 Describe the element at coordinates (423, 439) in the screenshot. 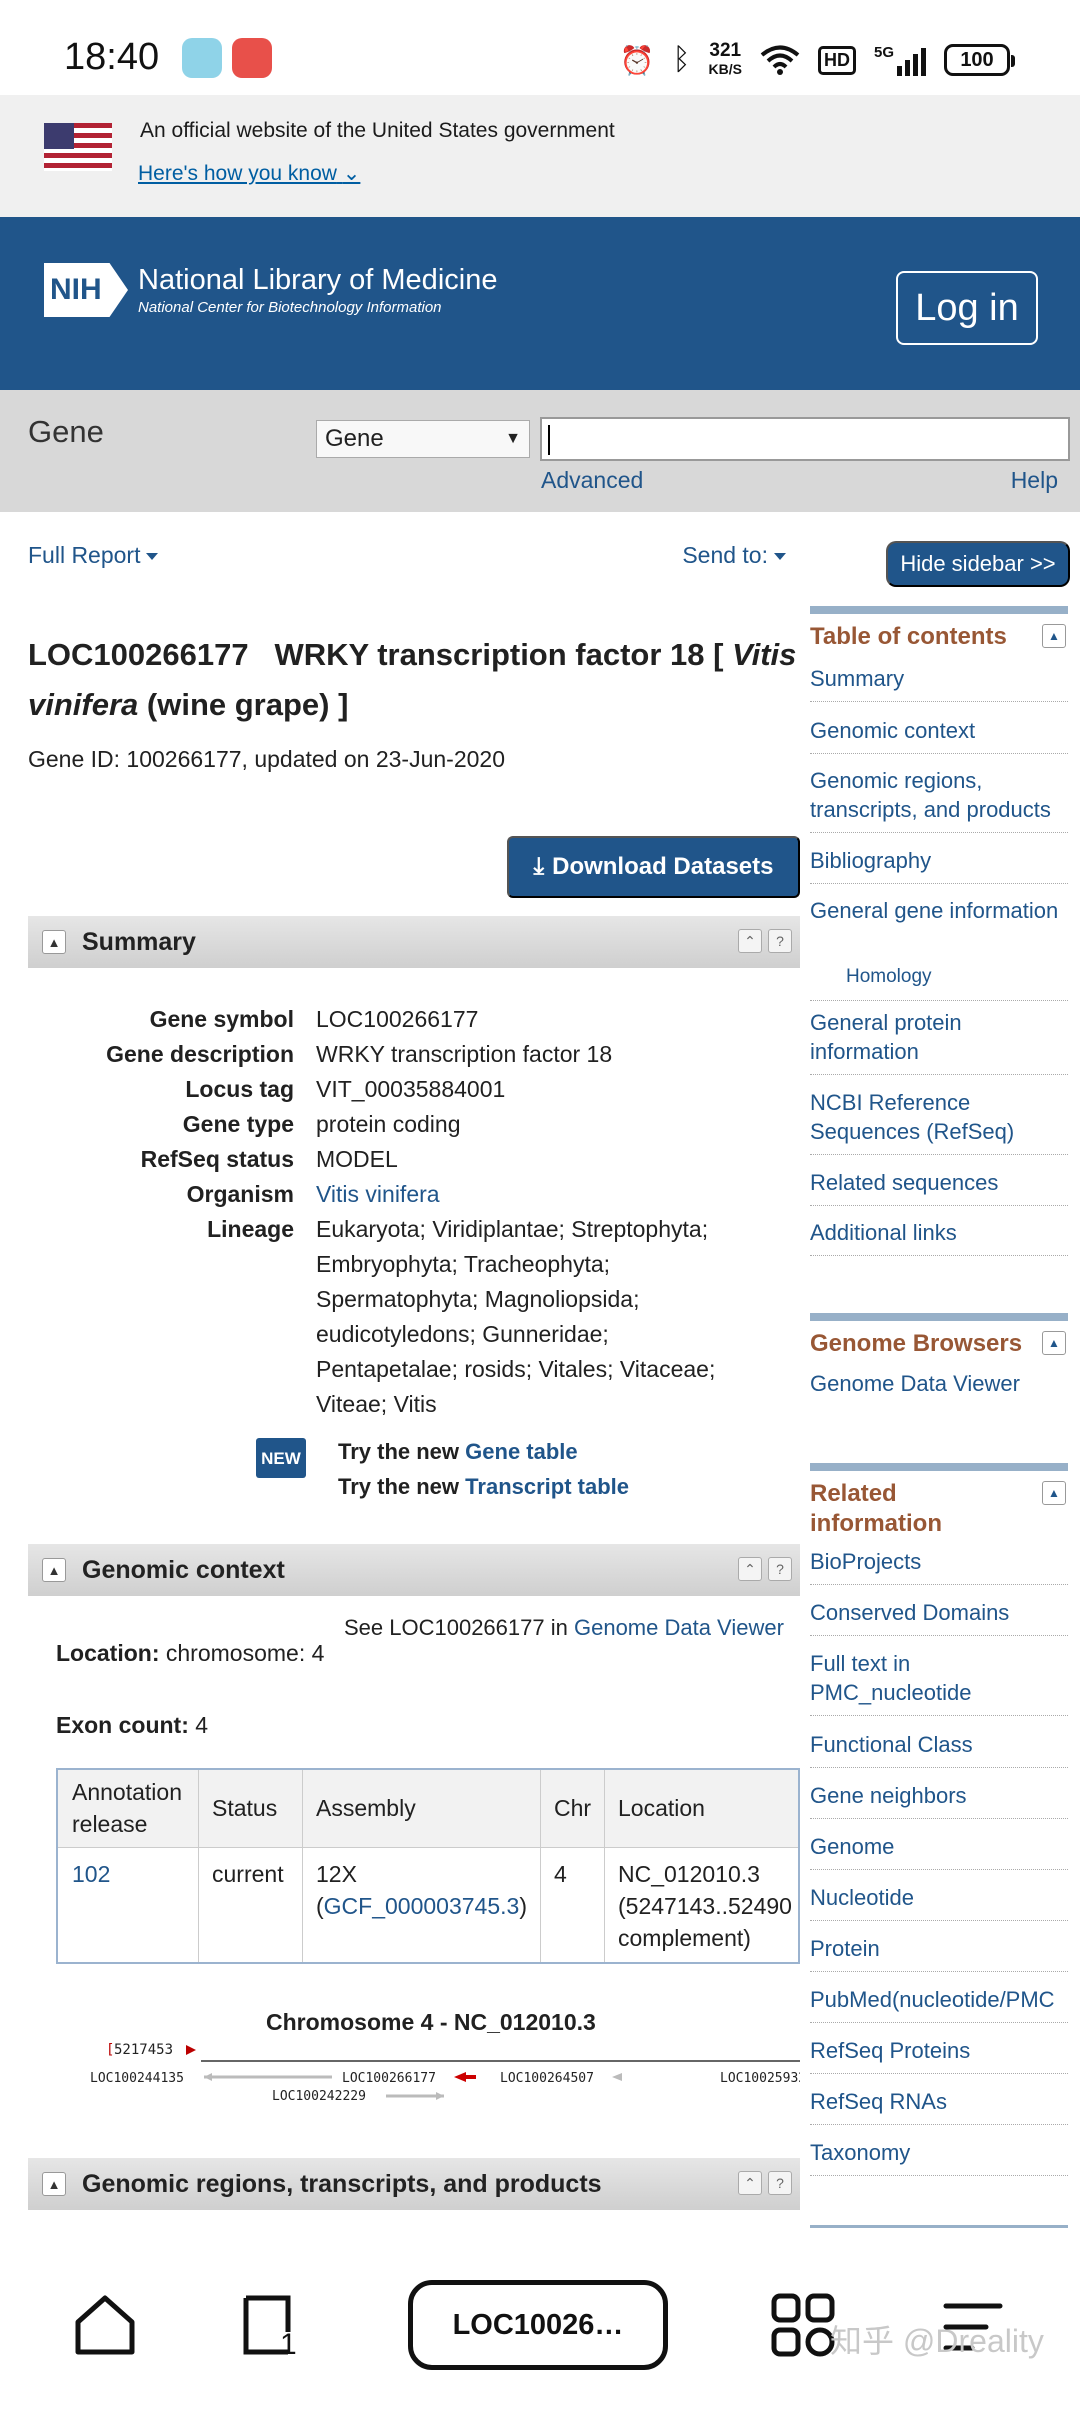

I see `database-select: Gene ▼` at that location.